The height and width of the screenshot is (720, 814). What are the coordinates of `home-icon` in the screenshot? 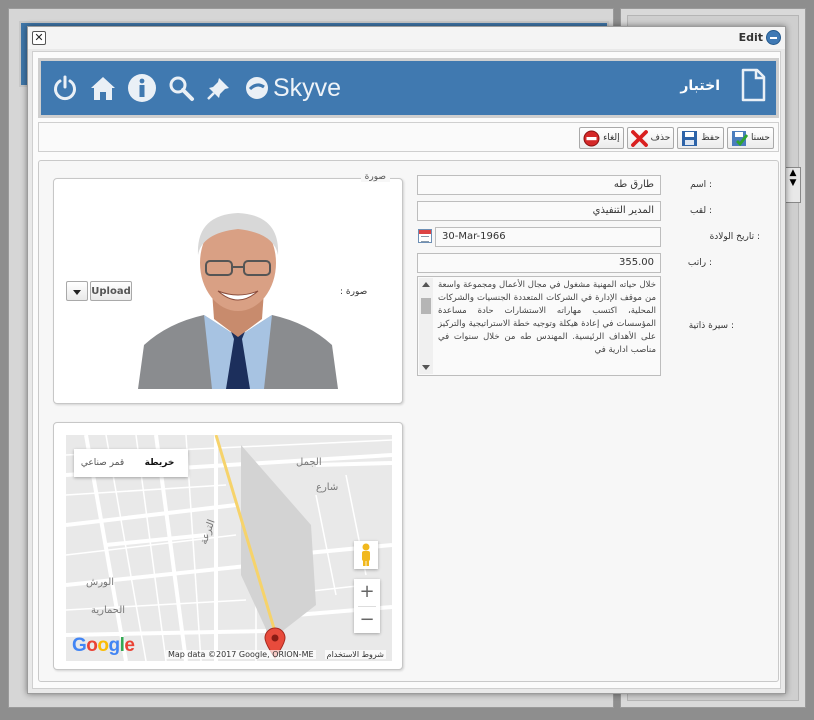 It's located at (103, 88).